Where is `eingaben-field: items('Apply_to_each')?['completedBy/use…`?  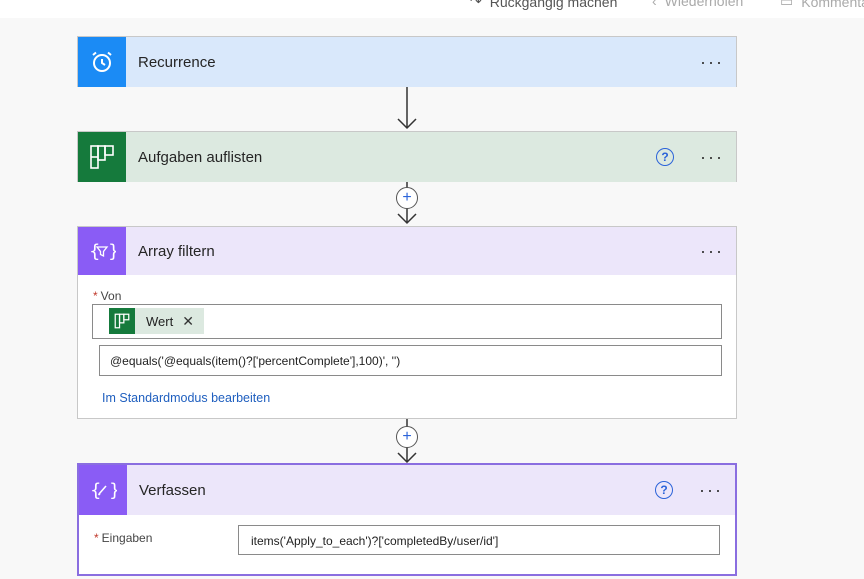 eingaben-field: items('Apply_to_each')?['completedBy/use… is located at coordinates (479, 540).